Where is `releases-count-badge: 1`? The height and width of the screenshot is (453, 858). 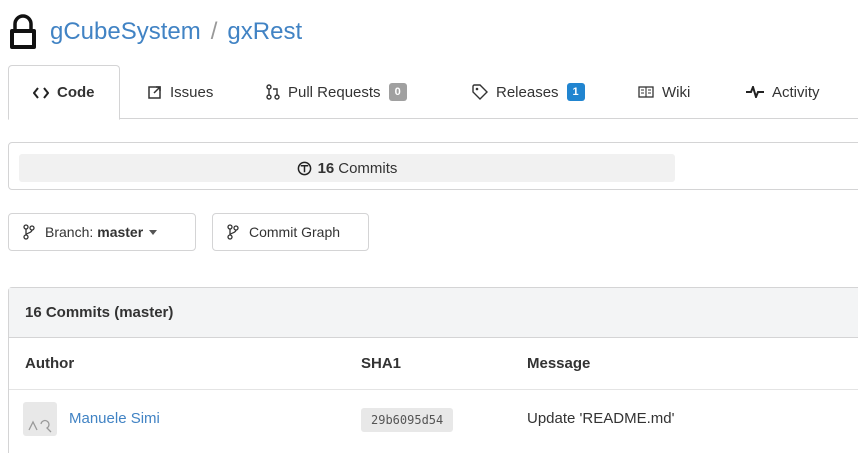
releases-count-badge: 1 is located at coordinates (575, 92).